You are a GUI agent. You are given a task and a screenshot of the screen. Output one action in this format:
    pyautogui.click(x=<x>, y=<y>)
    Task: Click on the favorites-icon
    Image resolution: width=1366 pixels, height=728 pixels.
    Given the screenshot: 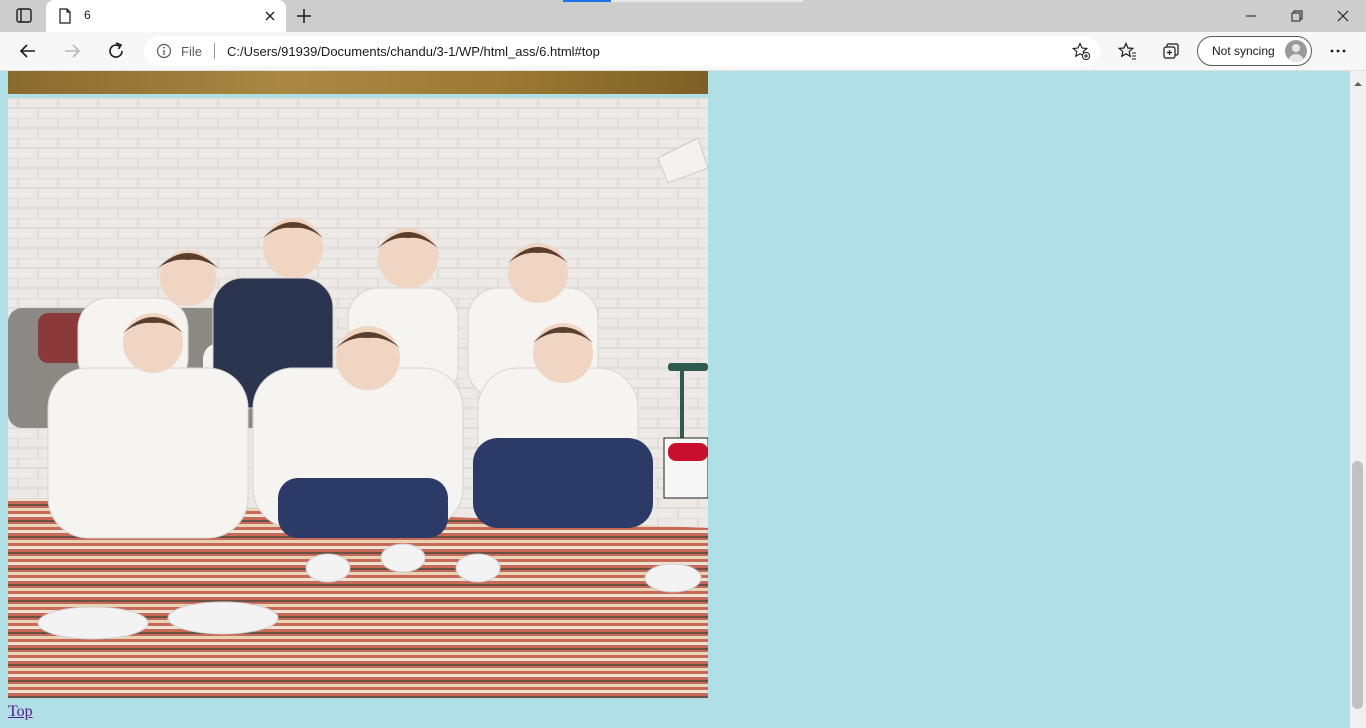 What is the action you would take?
    pyautogui.click(x=1127, y=51)
    